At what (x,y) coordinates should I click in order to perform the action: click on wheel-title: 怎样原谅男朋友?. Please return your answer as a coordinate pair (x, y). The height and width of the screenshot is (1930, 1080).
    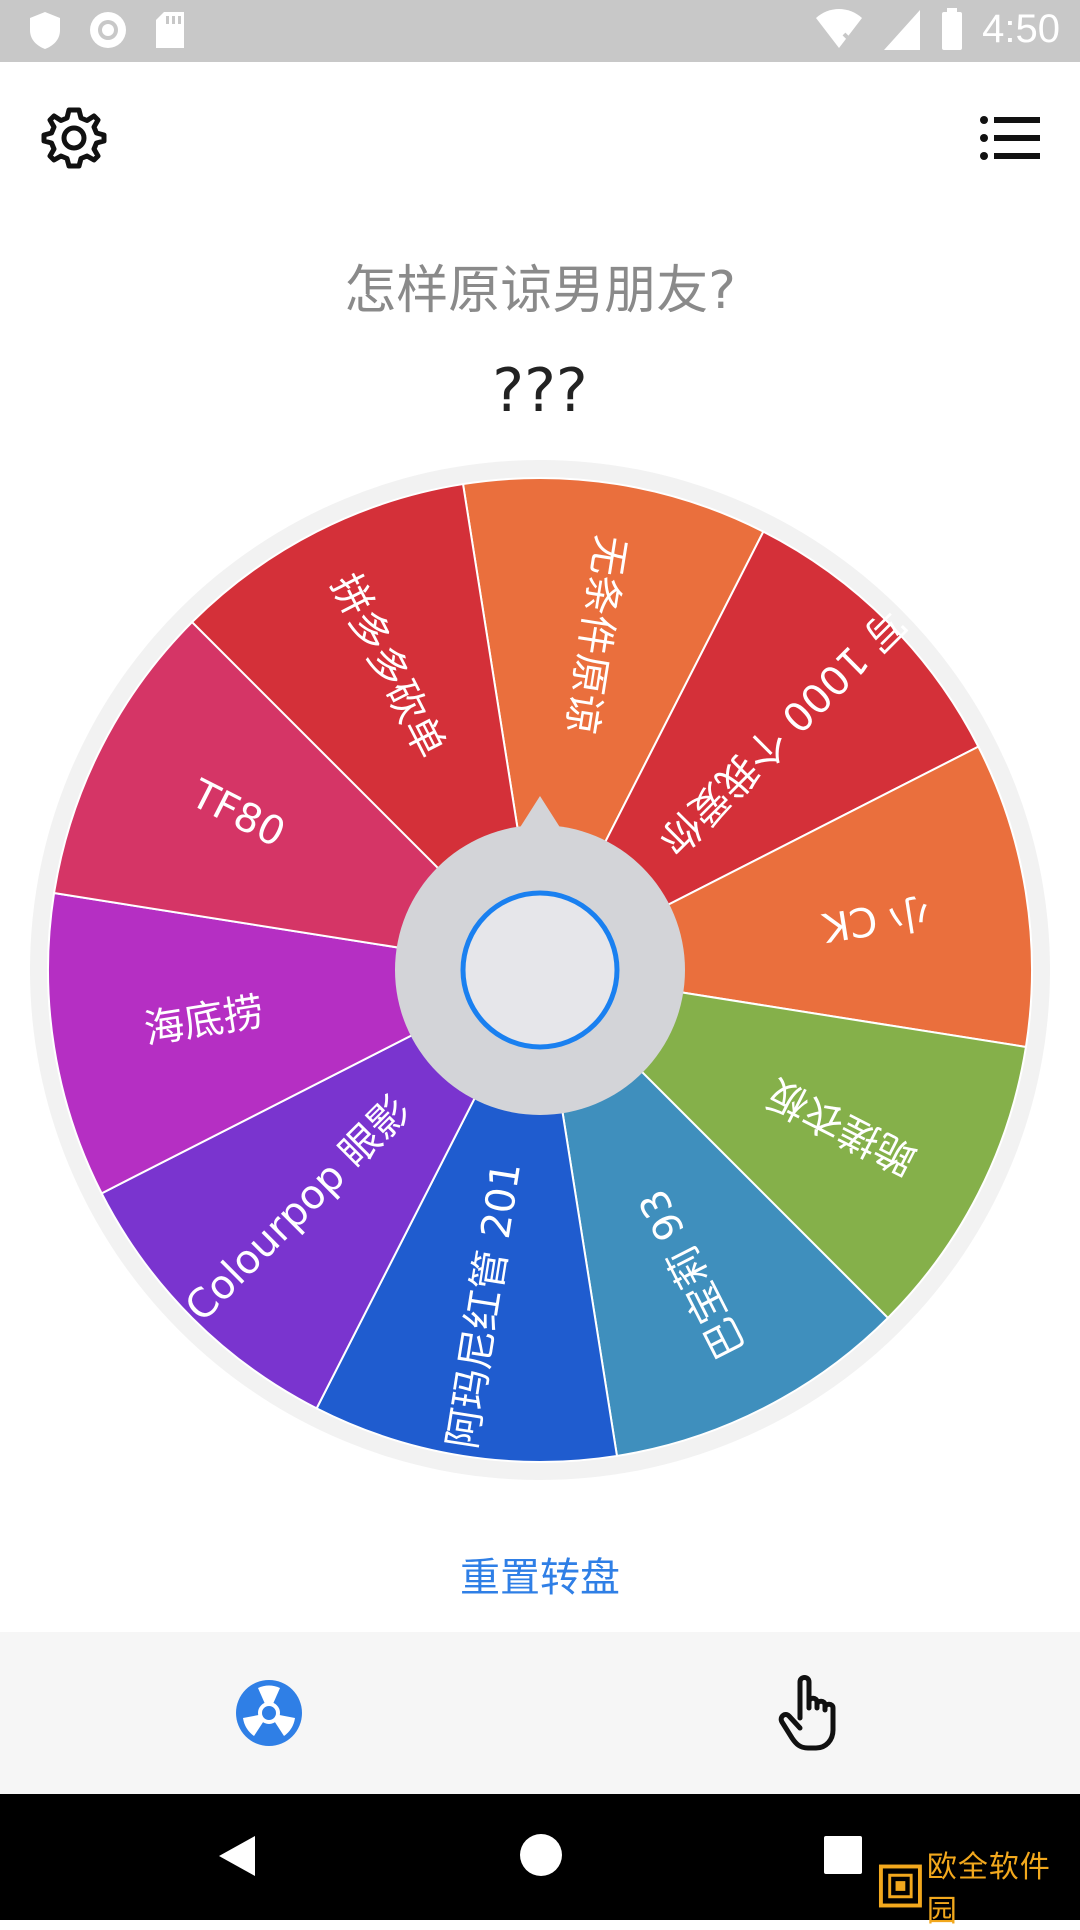
    Looking at the image, I should click on (540, 291).